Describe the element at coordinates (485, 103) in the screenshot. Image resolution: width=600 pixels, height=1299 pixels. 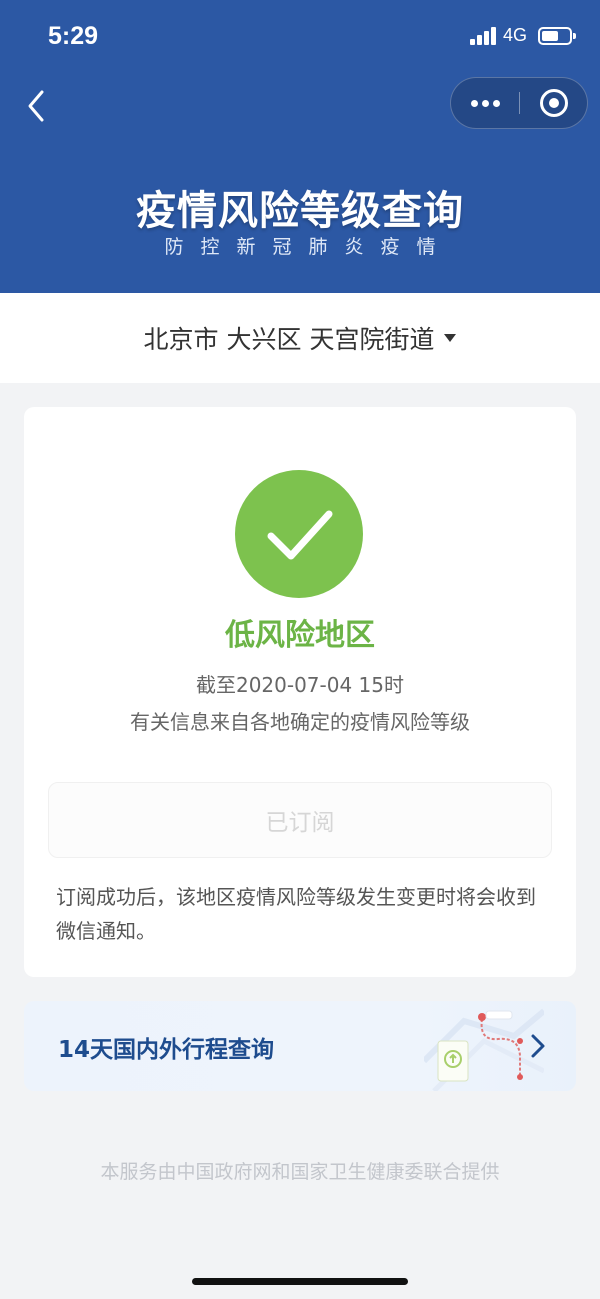
I see `more-button` at that location.